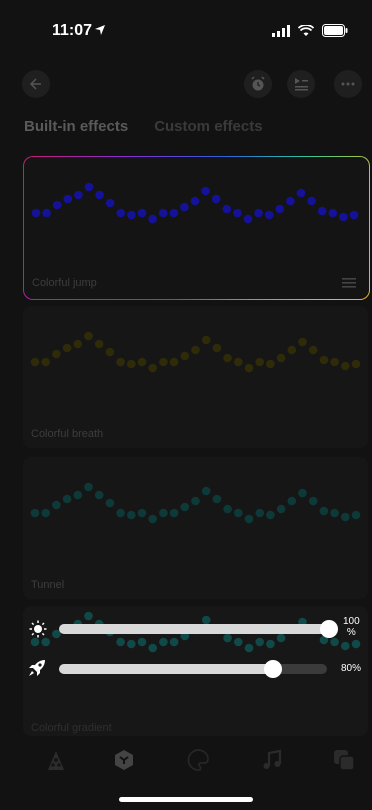 The width and height of the screenshot is (372, 810). I want to click on playlist-button, so click(301, 84).